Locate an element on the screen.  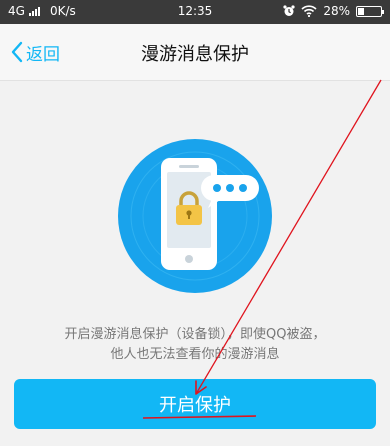
alarm-icon is located at coordinates (289, 10).